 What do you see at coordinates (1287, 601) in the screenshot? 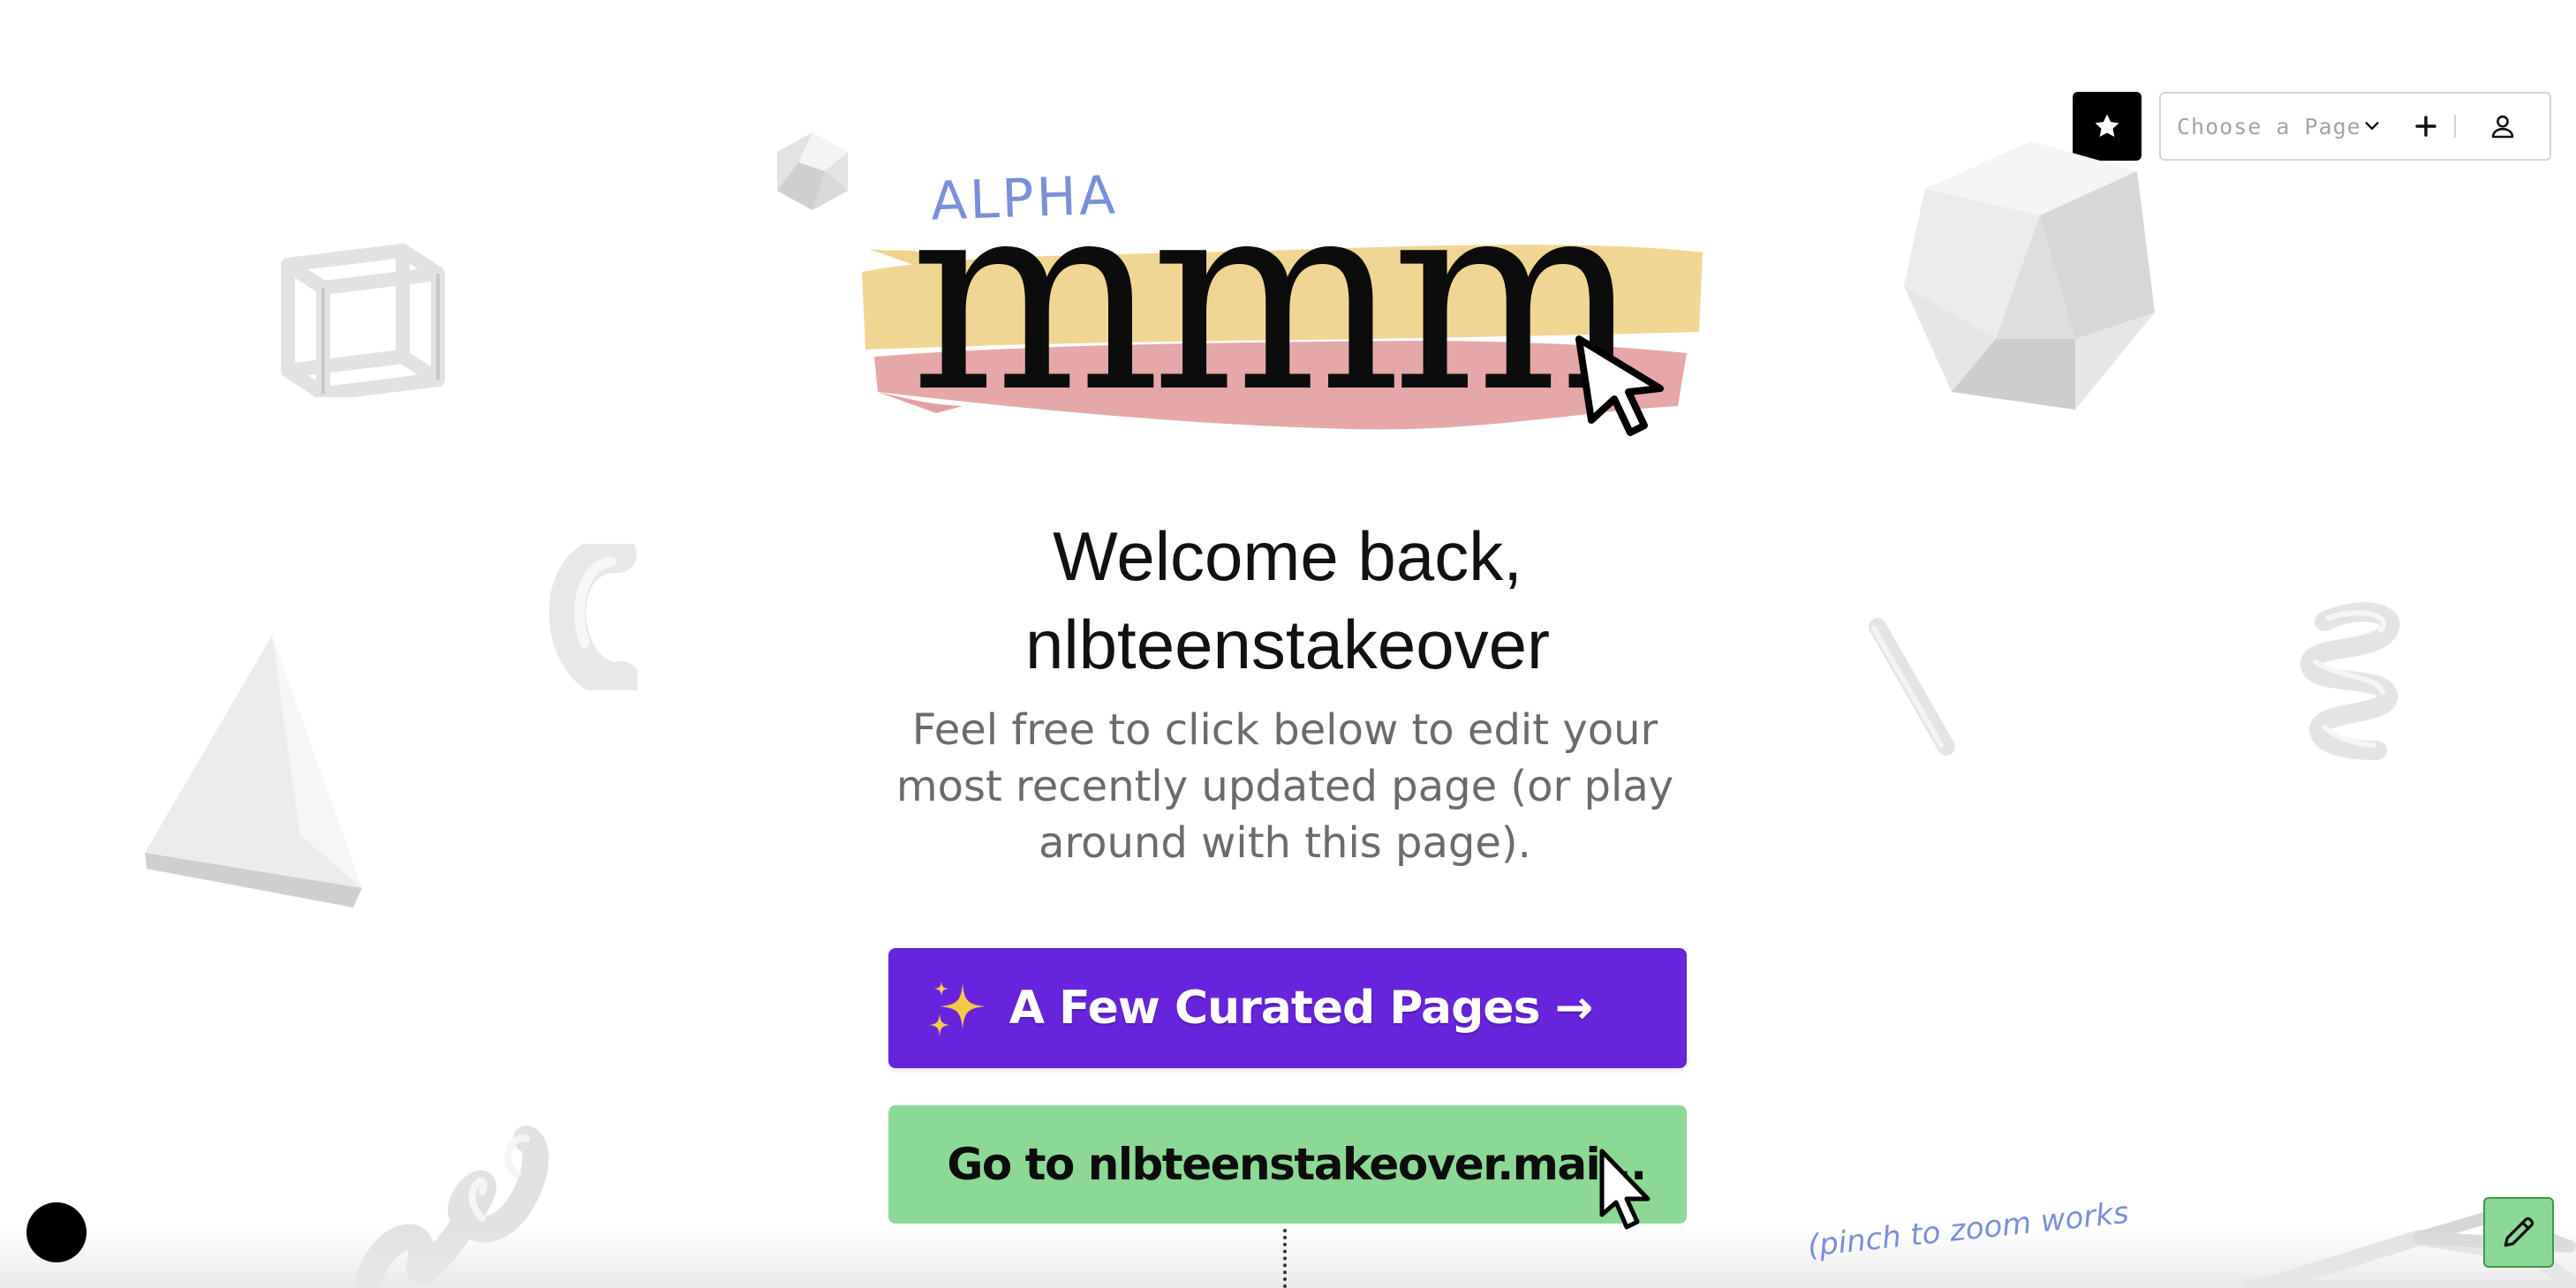
I see `welcome-heading: Welcome back, nlbteenstakeover` at bounding box center [1287, 601].